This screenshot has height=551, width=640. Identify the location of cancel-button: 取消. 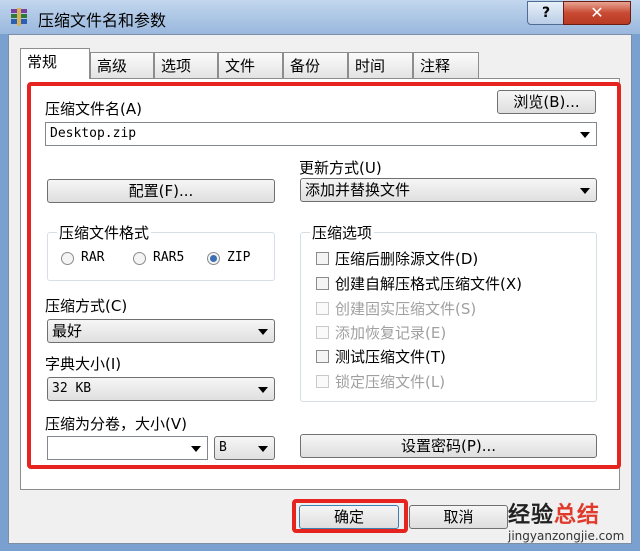
(458, 517).